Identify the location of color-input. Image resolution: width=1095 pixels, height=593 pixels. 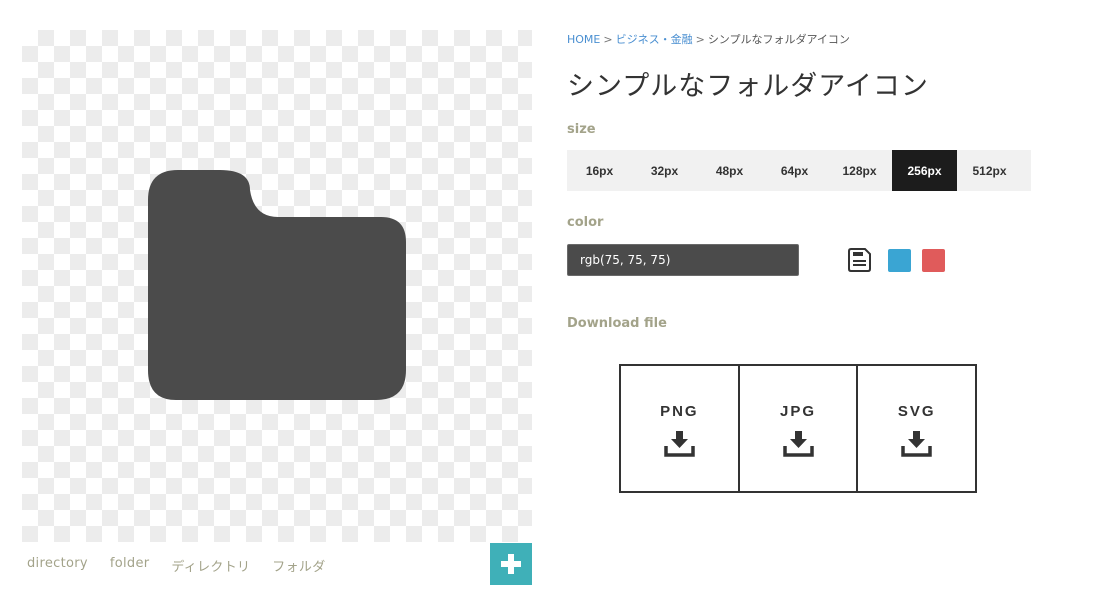
(683, 260).